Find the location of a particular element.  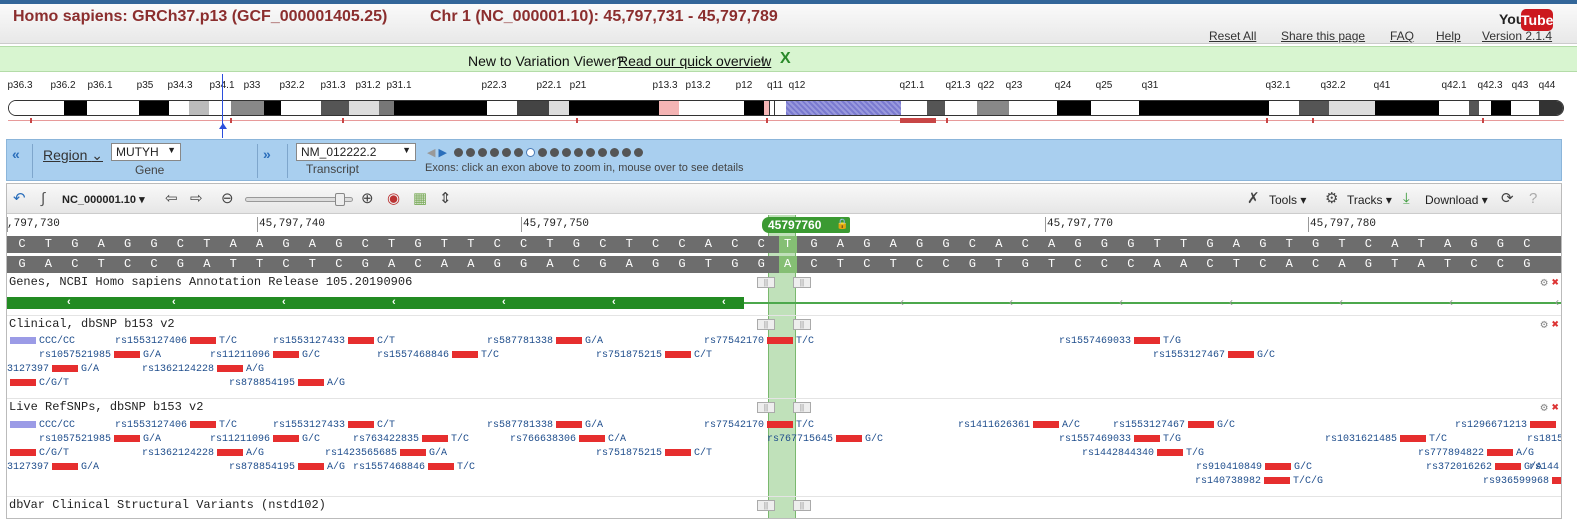

snp-marker: rs587781338 G/A is located at coordinates (545, 341).